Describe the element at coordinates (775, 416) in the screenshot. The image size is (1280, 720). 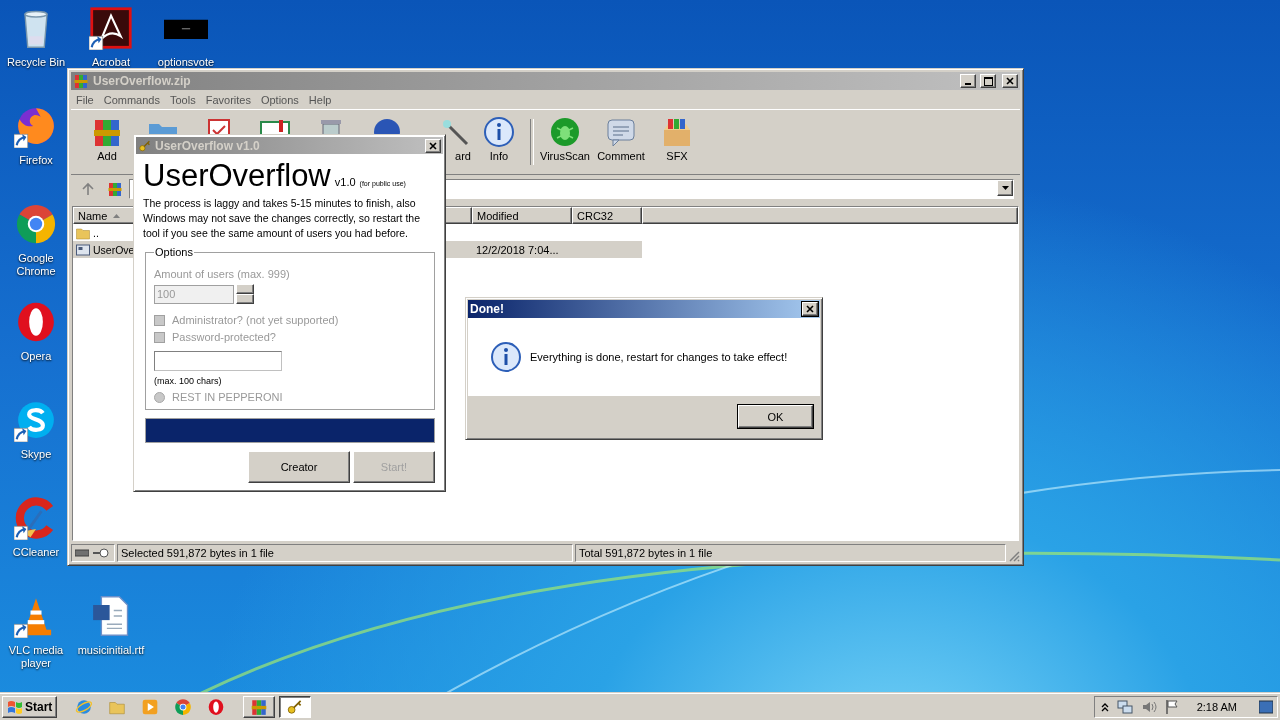
I see `ok-button: OK` at that location.